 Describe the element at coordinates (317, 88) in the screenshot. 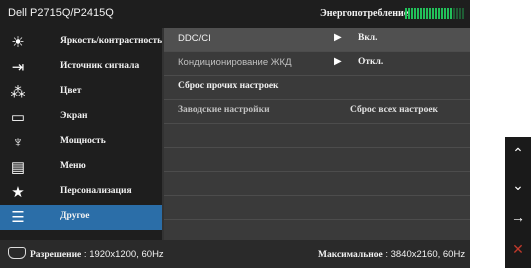

I see `row-reset-other: Сброс прочих настроек` at that location.